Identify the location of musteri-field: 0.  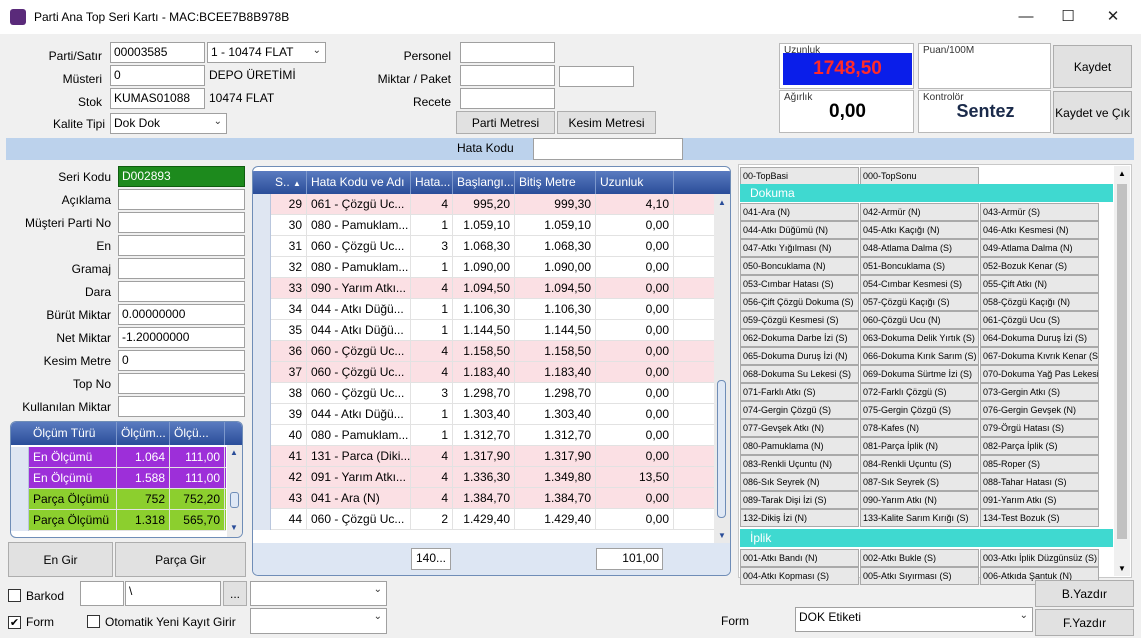
(157, 75).